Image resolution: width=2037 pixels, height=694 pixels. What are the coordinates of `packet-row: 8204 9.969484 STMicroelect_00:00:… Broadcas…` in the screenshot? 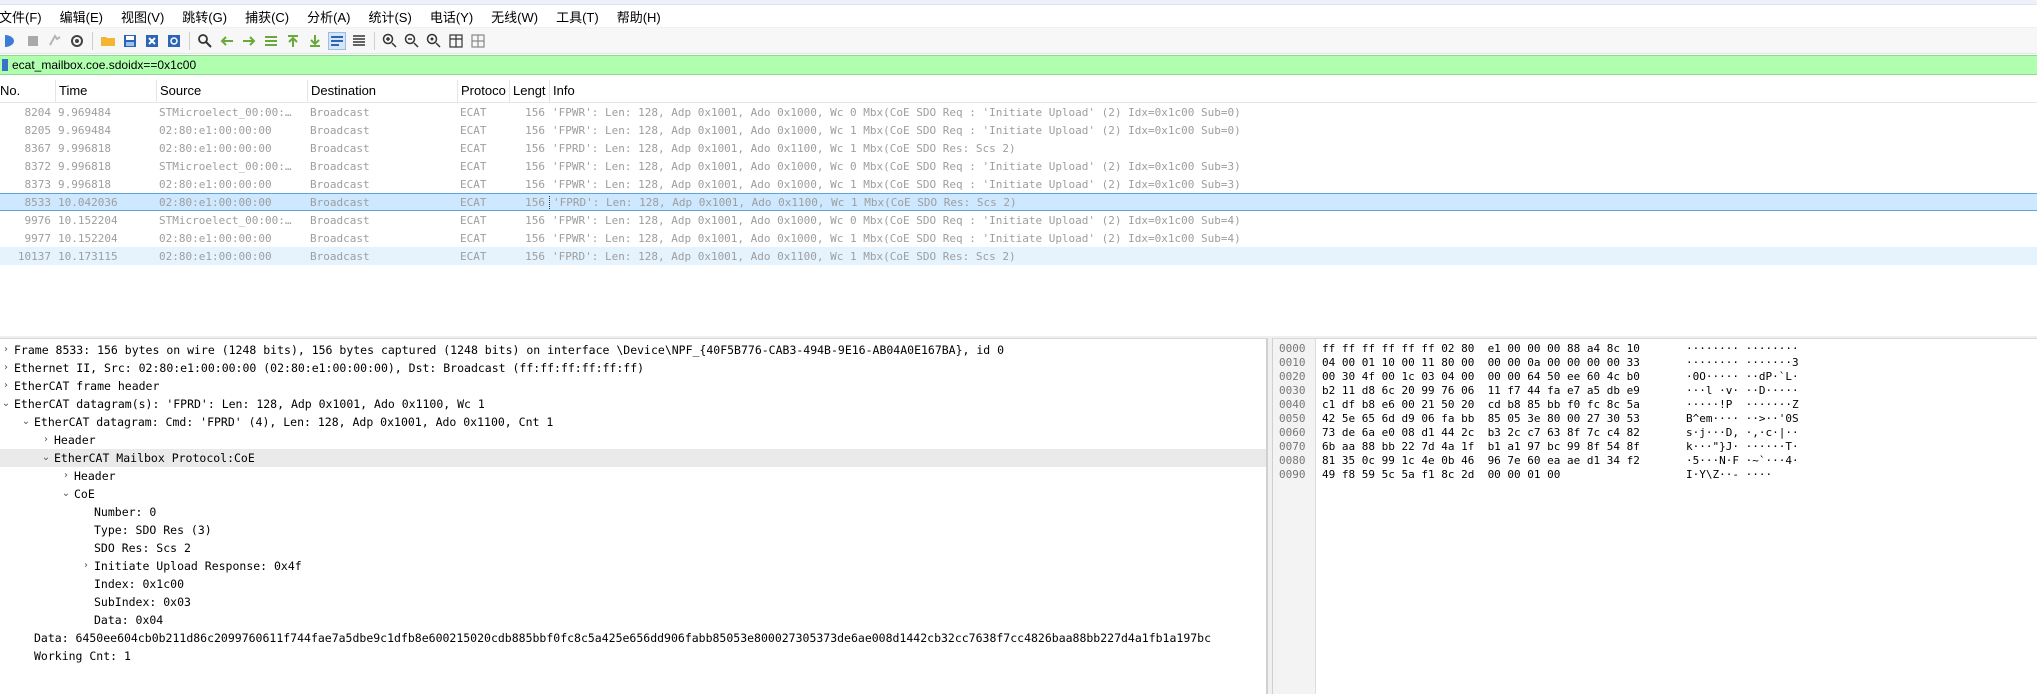 It's located at (1018, 112).